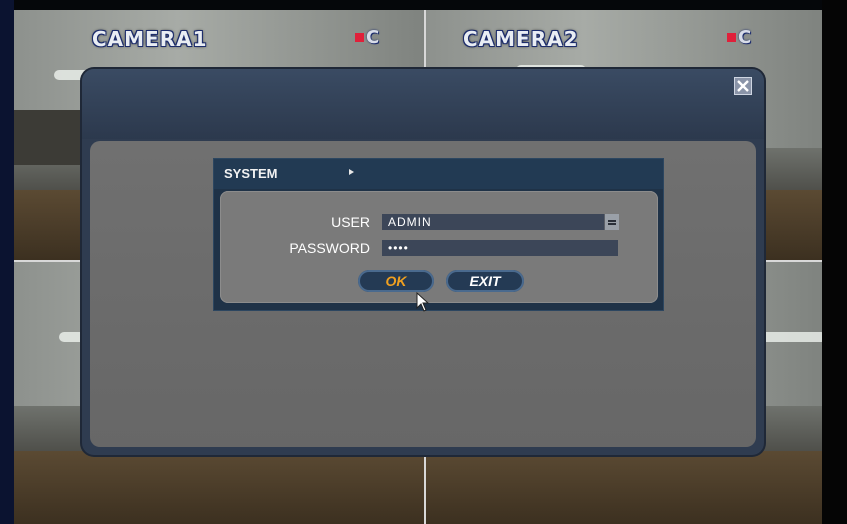 The image size is (847, 524). Describe the element at coordinates (150, 39) in the screenshot. I see `camera-1-label: CAMERA1` at that location.